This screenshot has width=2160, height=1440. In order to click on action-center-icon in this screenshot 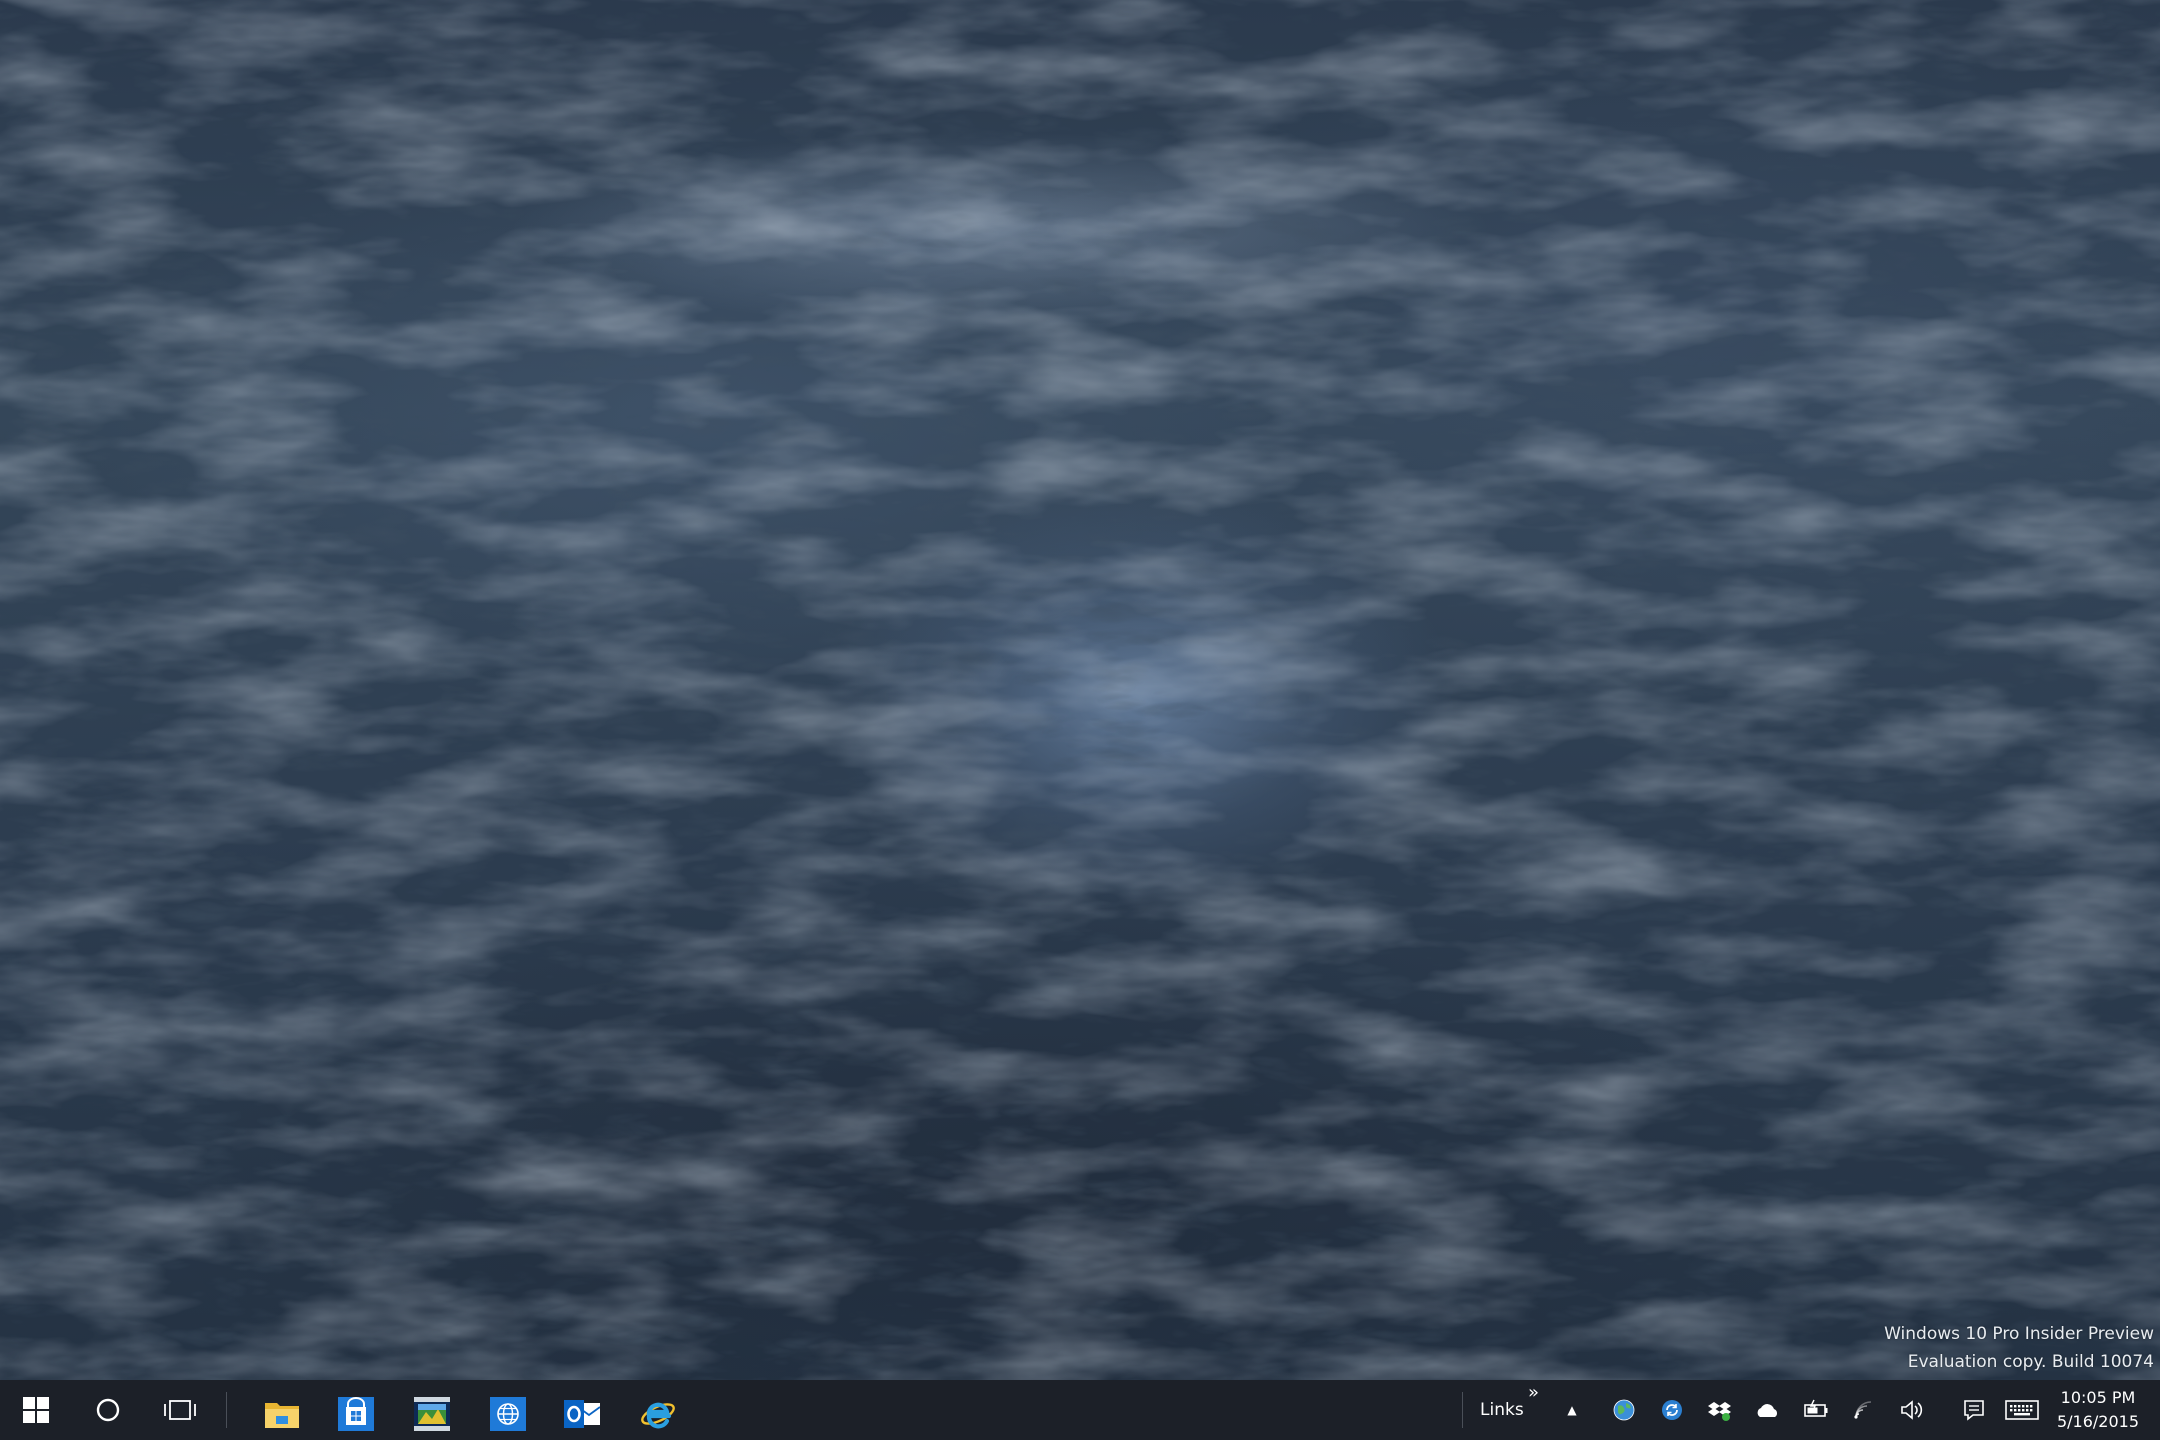, I will do `click(1974, 1410)`.